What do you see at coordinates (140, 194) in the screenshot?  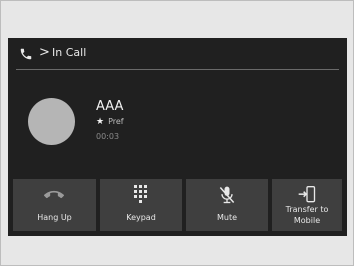 I see `keypad-icon` at bounding box center [140, 194].